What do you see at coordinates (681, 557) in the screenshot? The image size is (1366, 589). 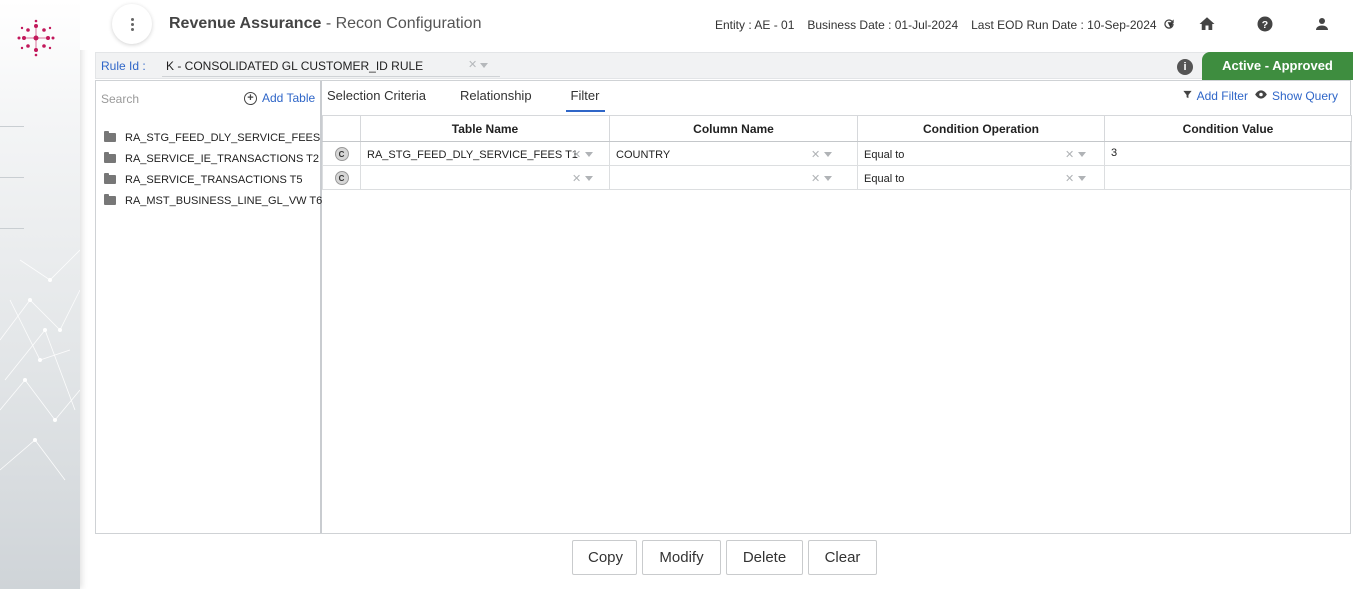 I see `modify-button: Modify` at bounding box center [681, 557].